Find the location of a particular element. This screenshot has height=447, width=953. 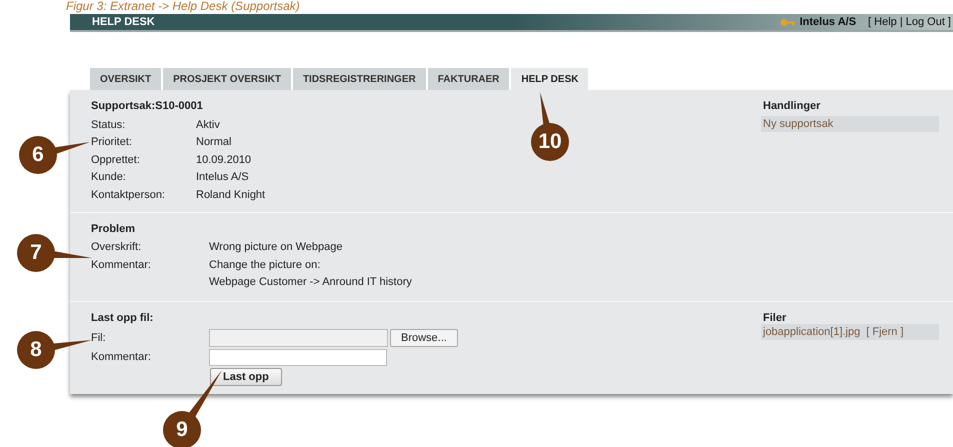

nav-tab: PROSJEKT OVERSIKT is located at coordinates (227, 79).